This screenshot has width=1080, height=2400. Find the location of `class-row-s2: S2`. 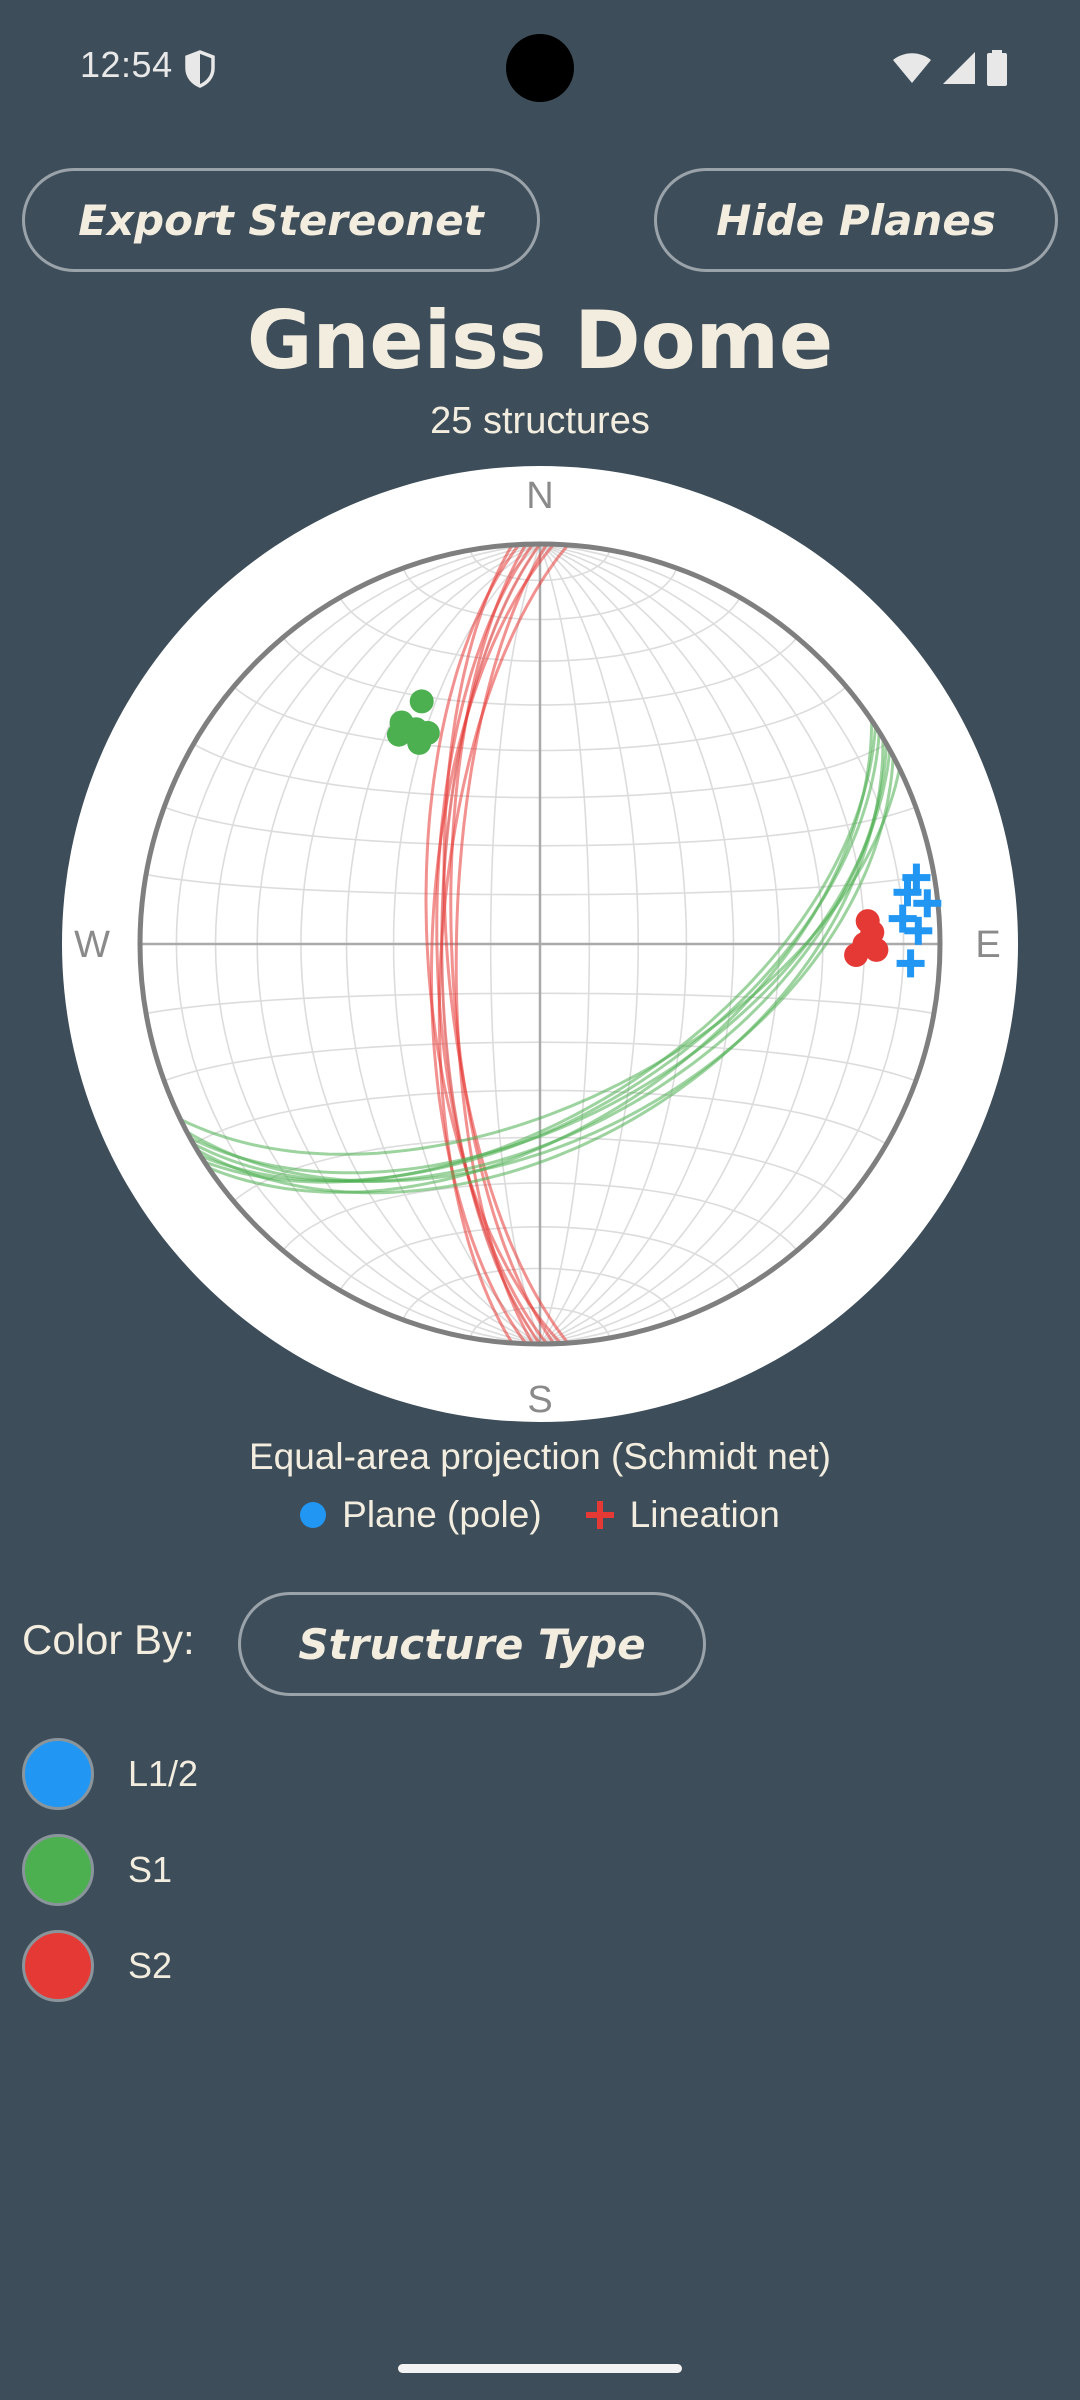

class-row-s2: S2 is located at coordinates (110, 1966).